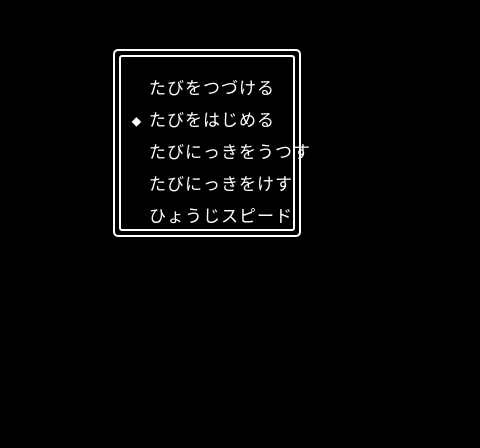  I want to click on menu-item-message-speed: ◆ ひょうじスピード, so click(219, 217).